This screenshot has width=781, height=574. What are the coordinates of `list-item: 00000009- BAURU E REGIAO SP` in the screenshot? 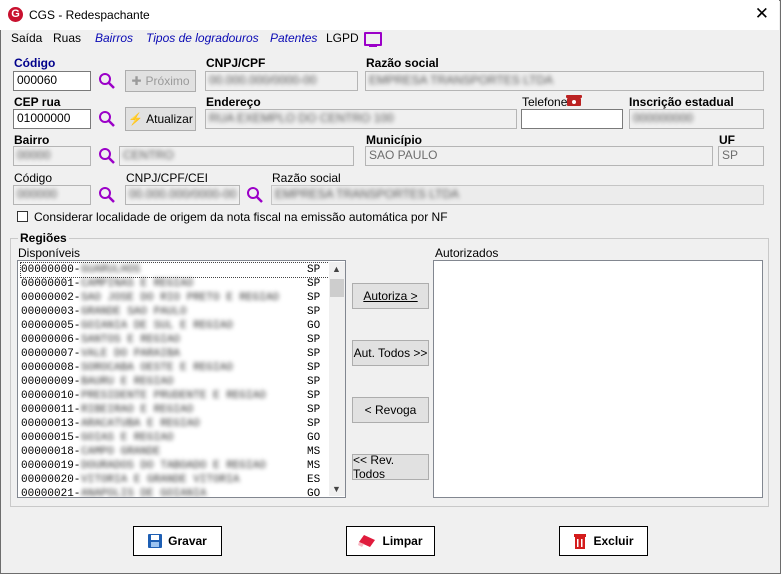 It's located at (180, 382).